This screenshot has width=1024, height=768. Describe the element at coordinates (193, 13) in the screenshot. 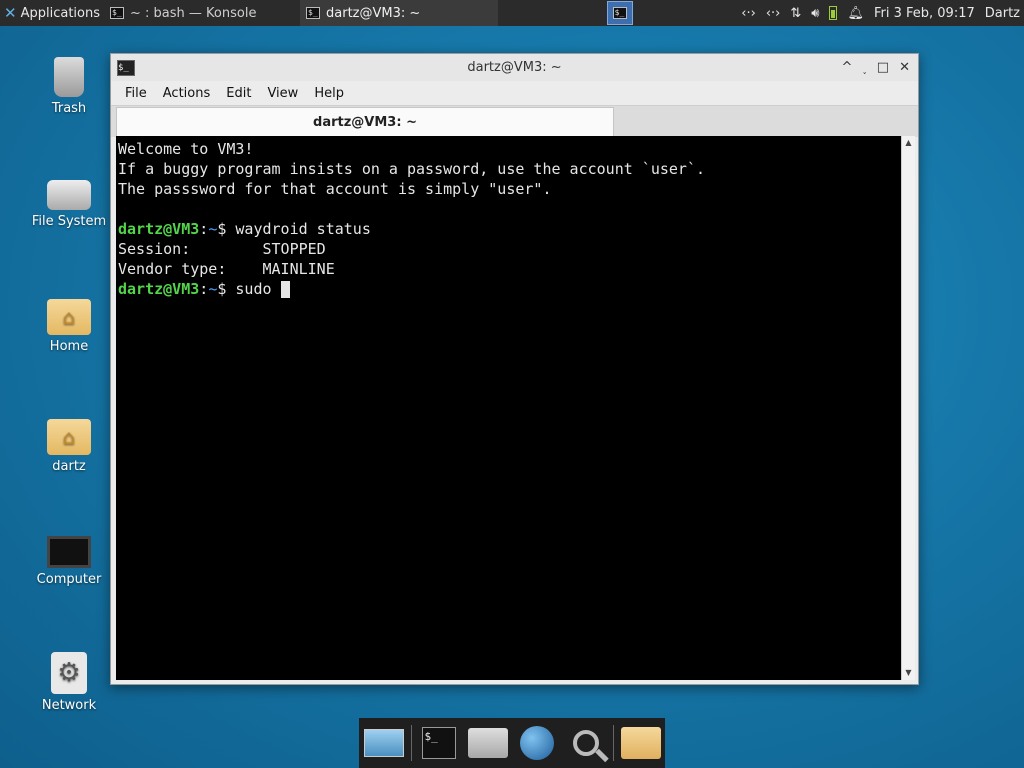

I see `taskbar-item-label: ~ : bash — Konsole` at that location.